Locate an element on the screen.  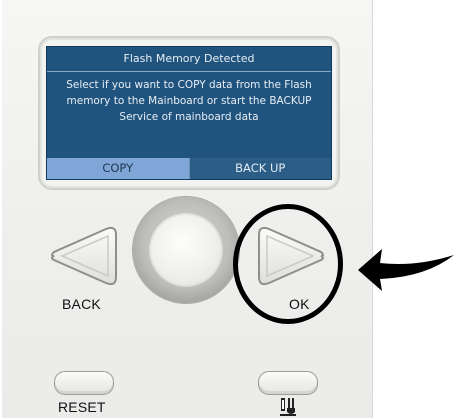
screen-title: Flash Memory Detected is located at coordinates (189, 59).